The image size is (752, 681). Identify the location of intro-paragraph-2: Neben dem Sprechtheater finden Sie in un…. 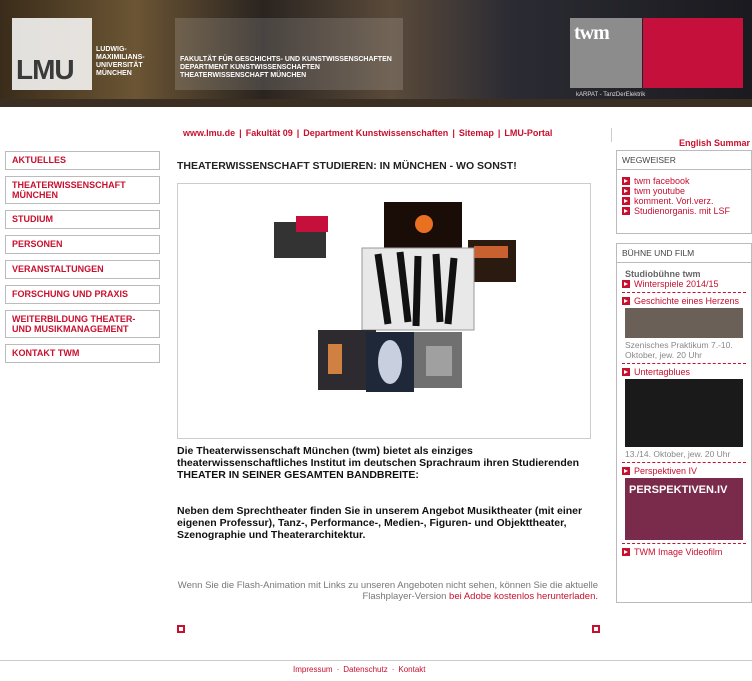
(380, 523).